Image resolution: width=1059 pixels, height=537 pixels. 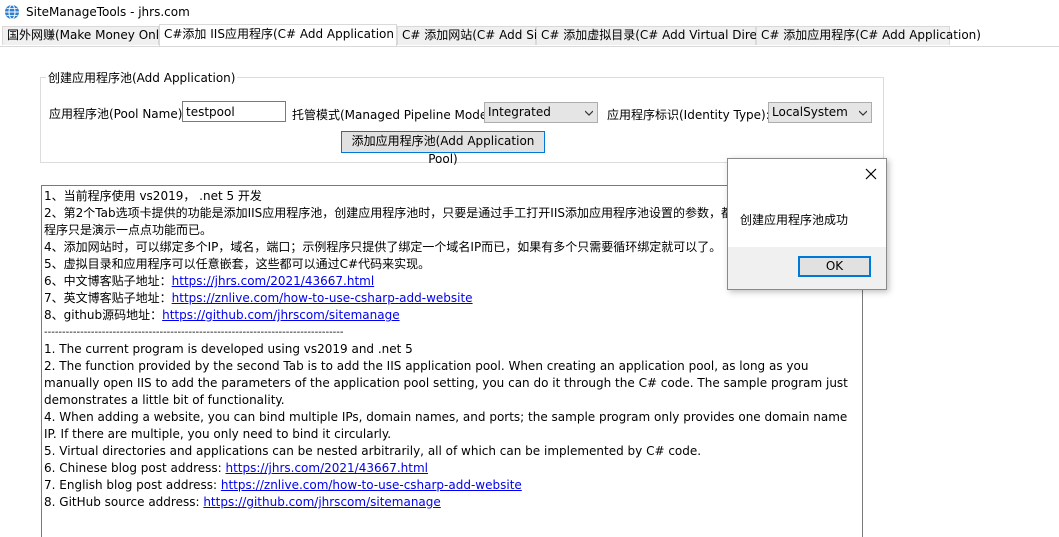 I want to click on chinese-blog-link: https://jhrs.com/2021/43667.html, so click(x=273, y=281).